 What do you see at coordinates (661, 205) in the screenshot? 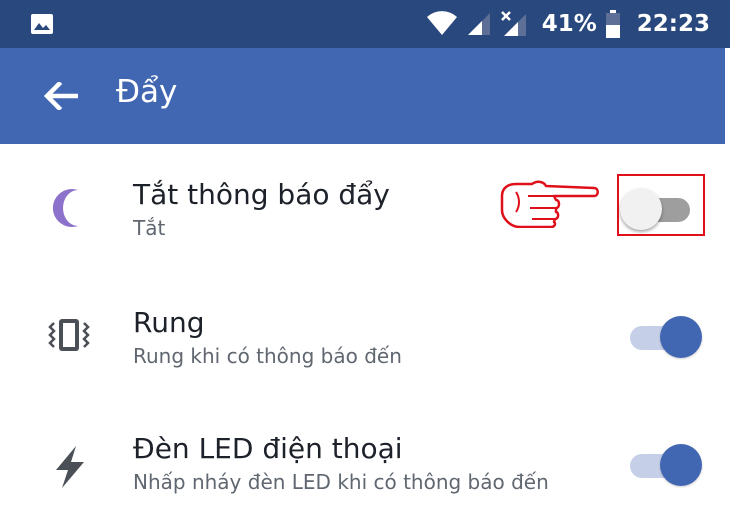
I see `highlight-box` at bounding box center [661, 205].